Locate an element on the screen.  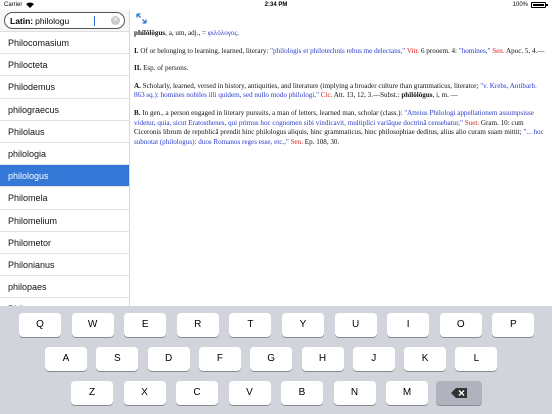
subst-headword: phĭlŏlŏgus is located at coordinates (417, 95).